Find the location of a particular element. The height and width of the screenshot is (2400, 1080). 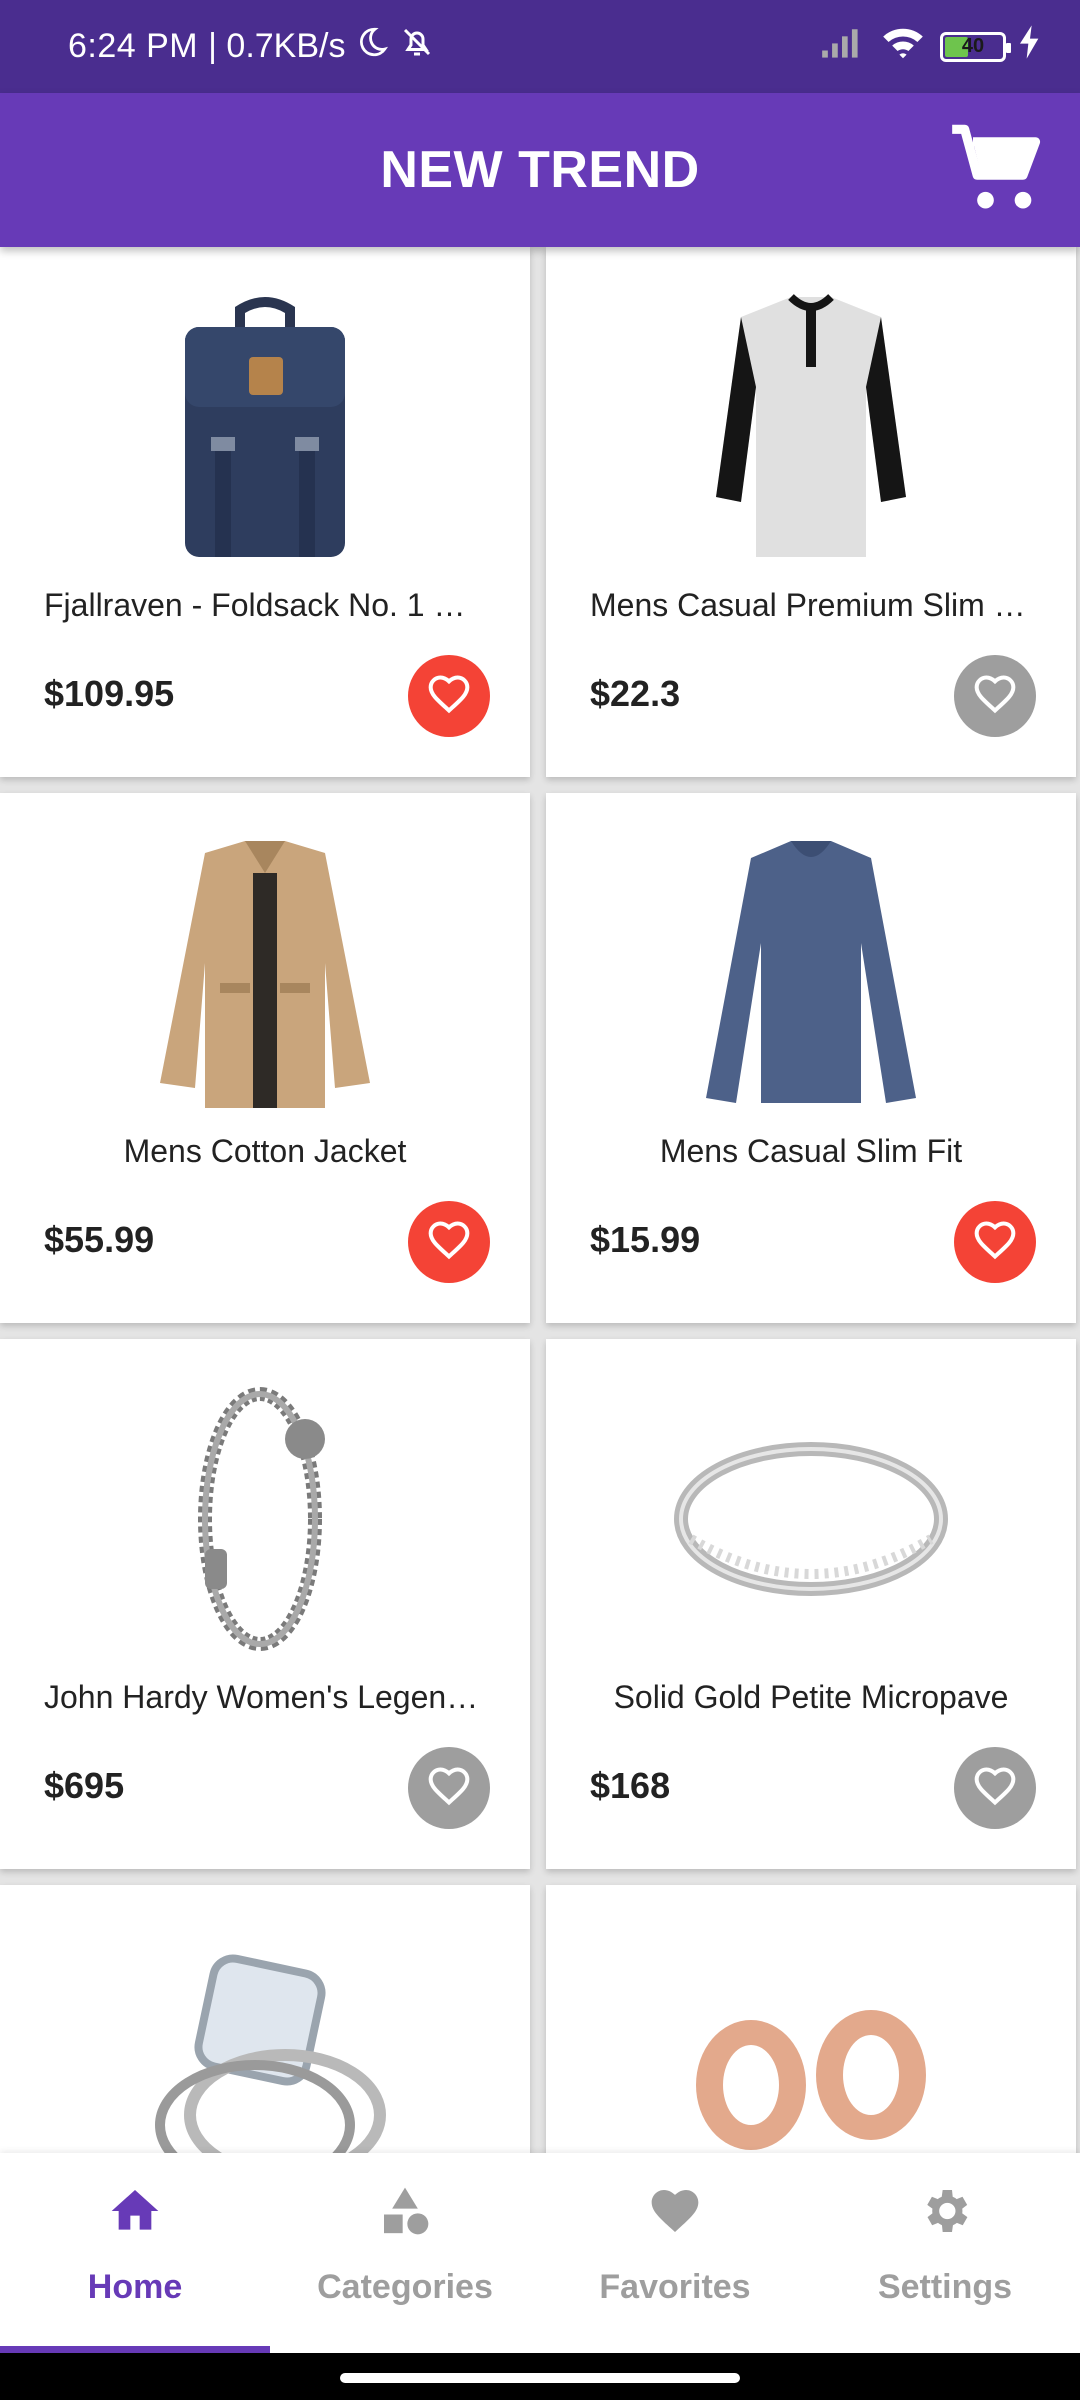

product-name: Mens Casual Premium Slim Fit T-Shirts is located at coordinates (811, 605).